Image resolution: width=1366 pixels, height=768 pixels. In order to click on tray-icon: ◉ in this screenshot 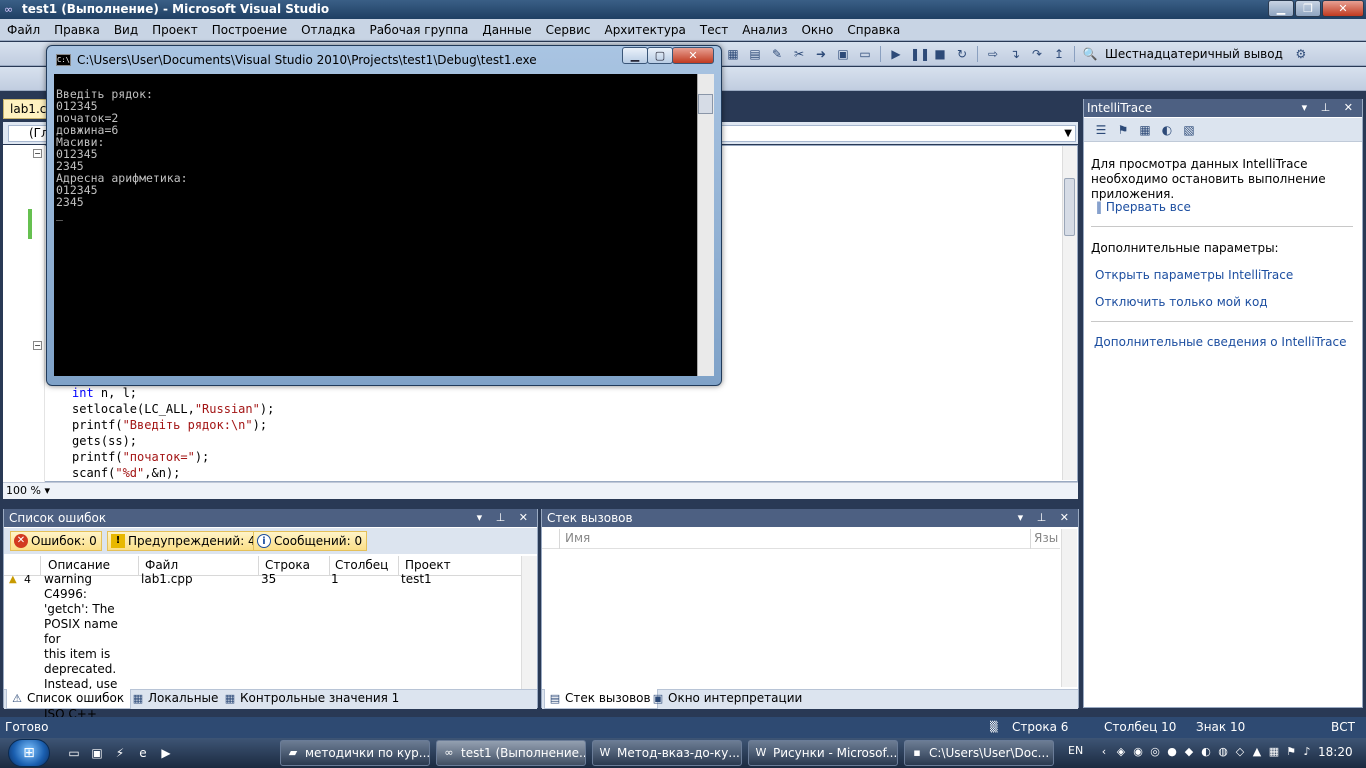, I will do `click(1138, 752)`.